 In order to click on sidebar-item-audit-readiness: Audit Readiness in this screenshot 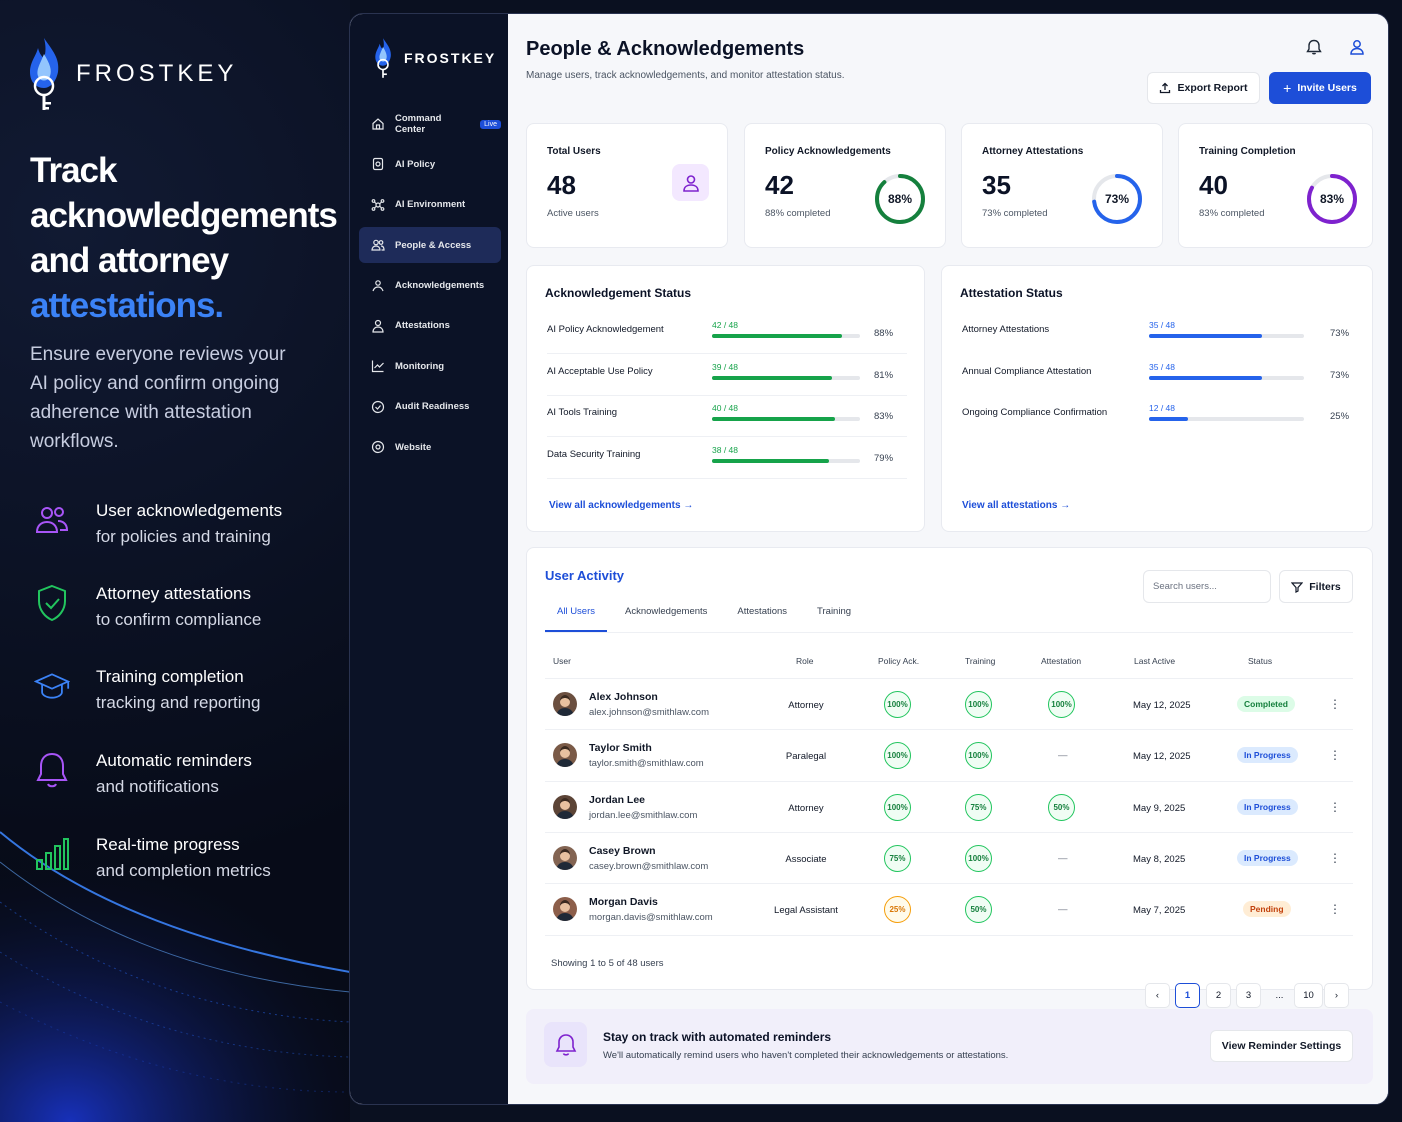, I will do `click(430, 407)`.